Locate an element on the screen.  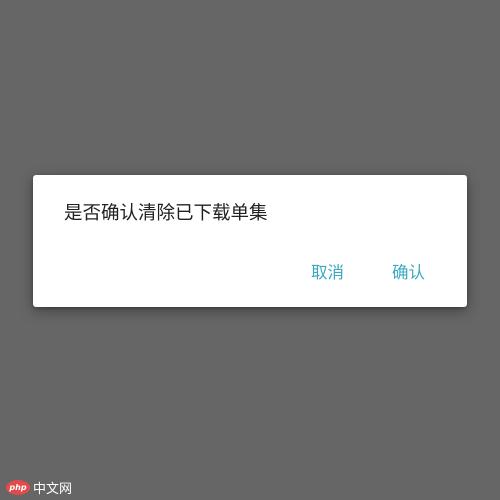
watermark-text: 中文网 is located at coordinates (53, 489).